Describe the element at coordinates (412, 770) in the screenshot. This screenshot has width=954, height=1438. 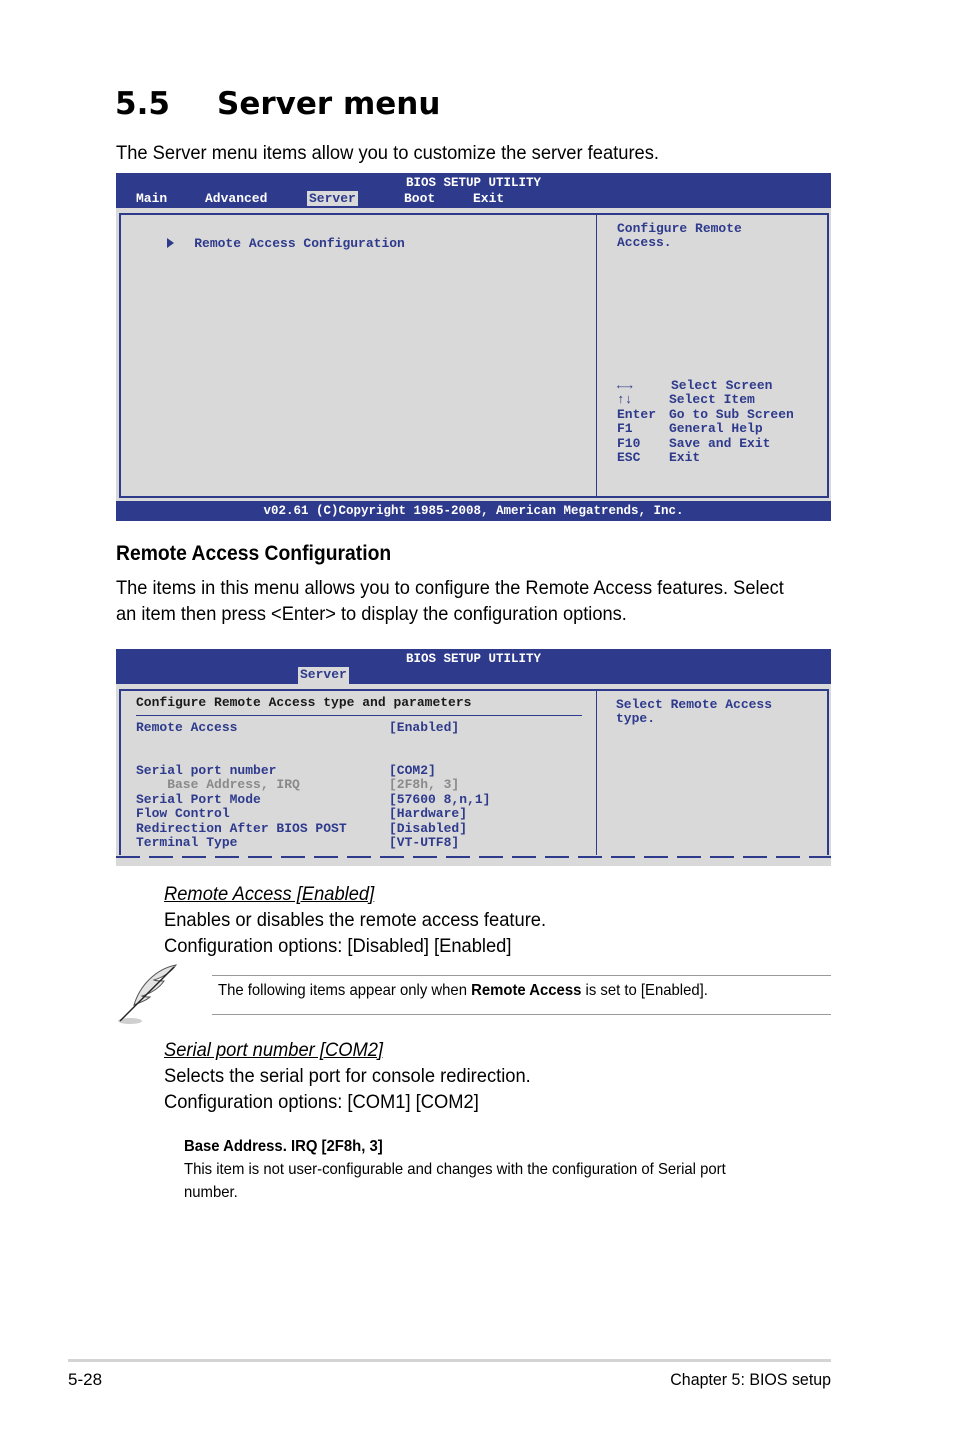
I see `setting-value: [COM2]` at that location.